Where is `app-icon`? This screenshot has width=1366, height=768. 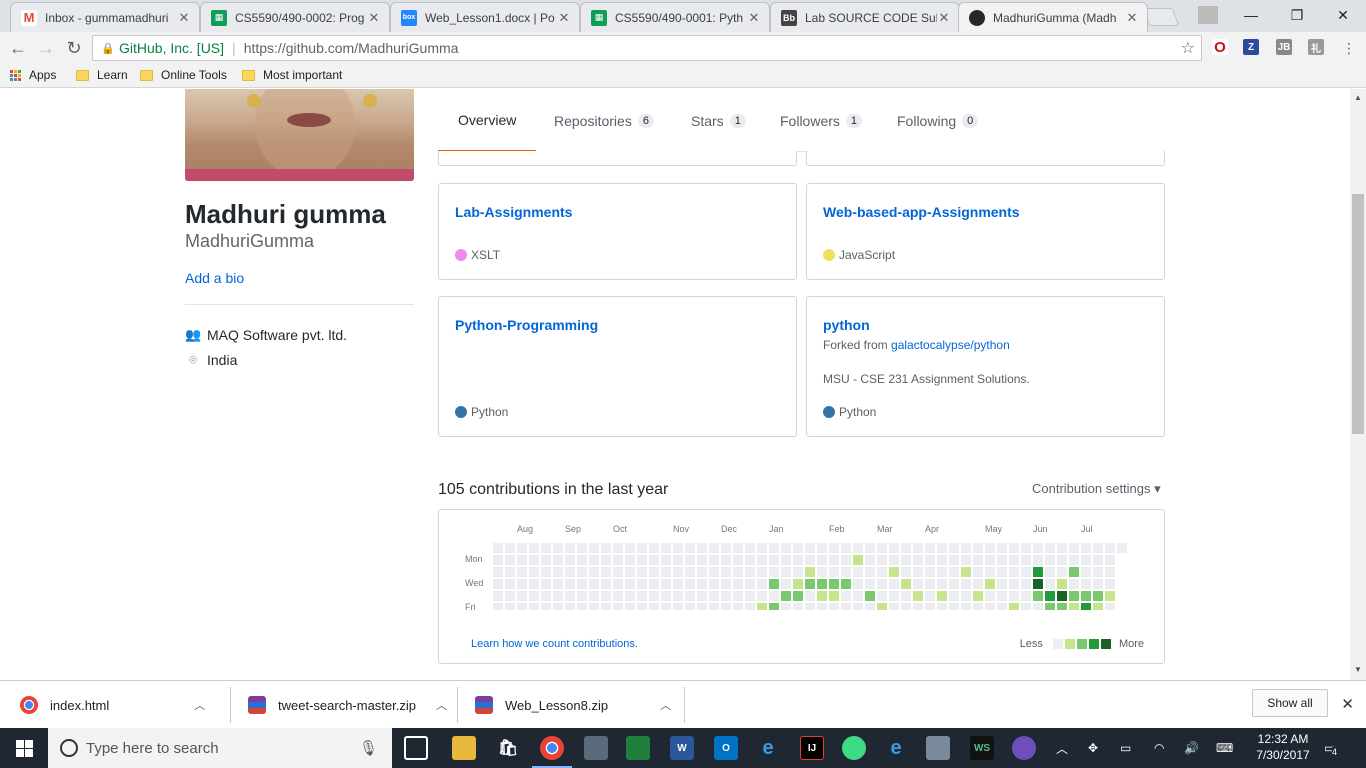 app-icon is located at coordinates (1024, 748).